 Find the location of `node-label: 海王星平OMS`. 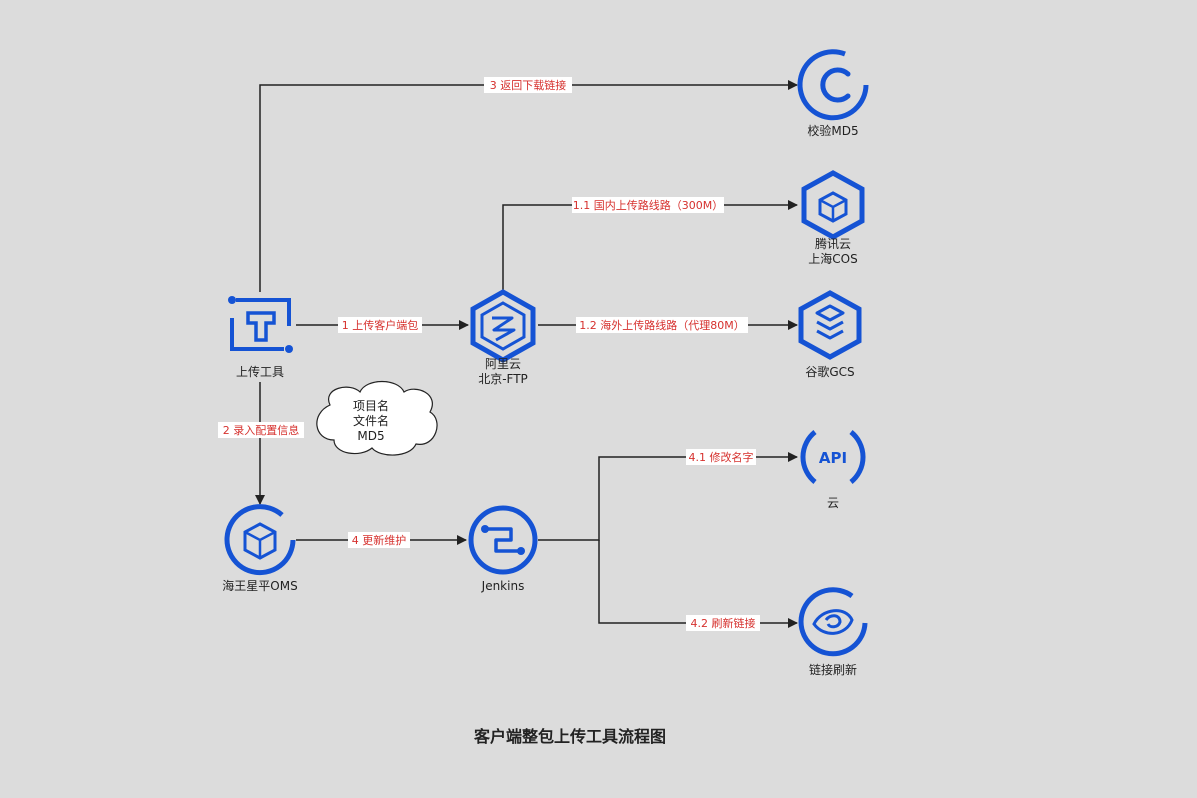

node-label: 海王星平OMS is located at coordinates (259, 585).